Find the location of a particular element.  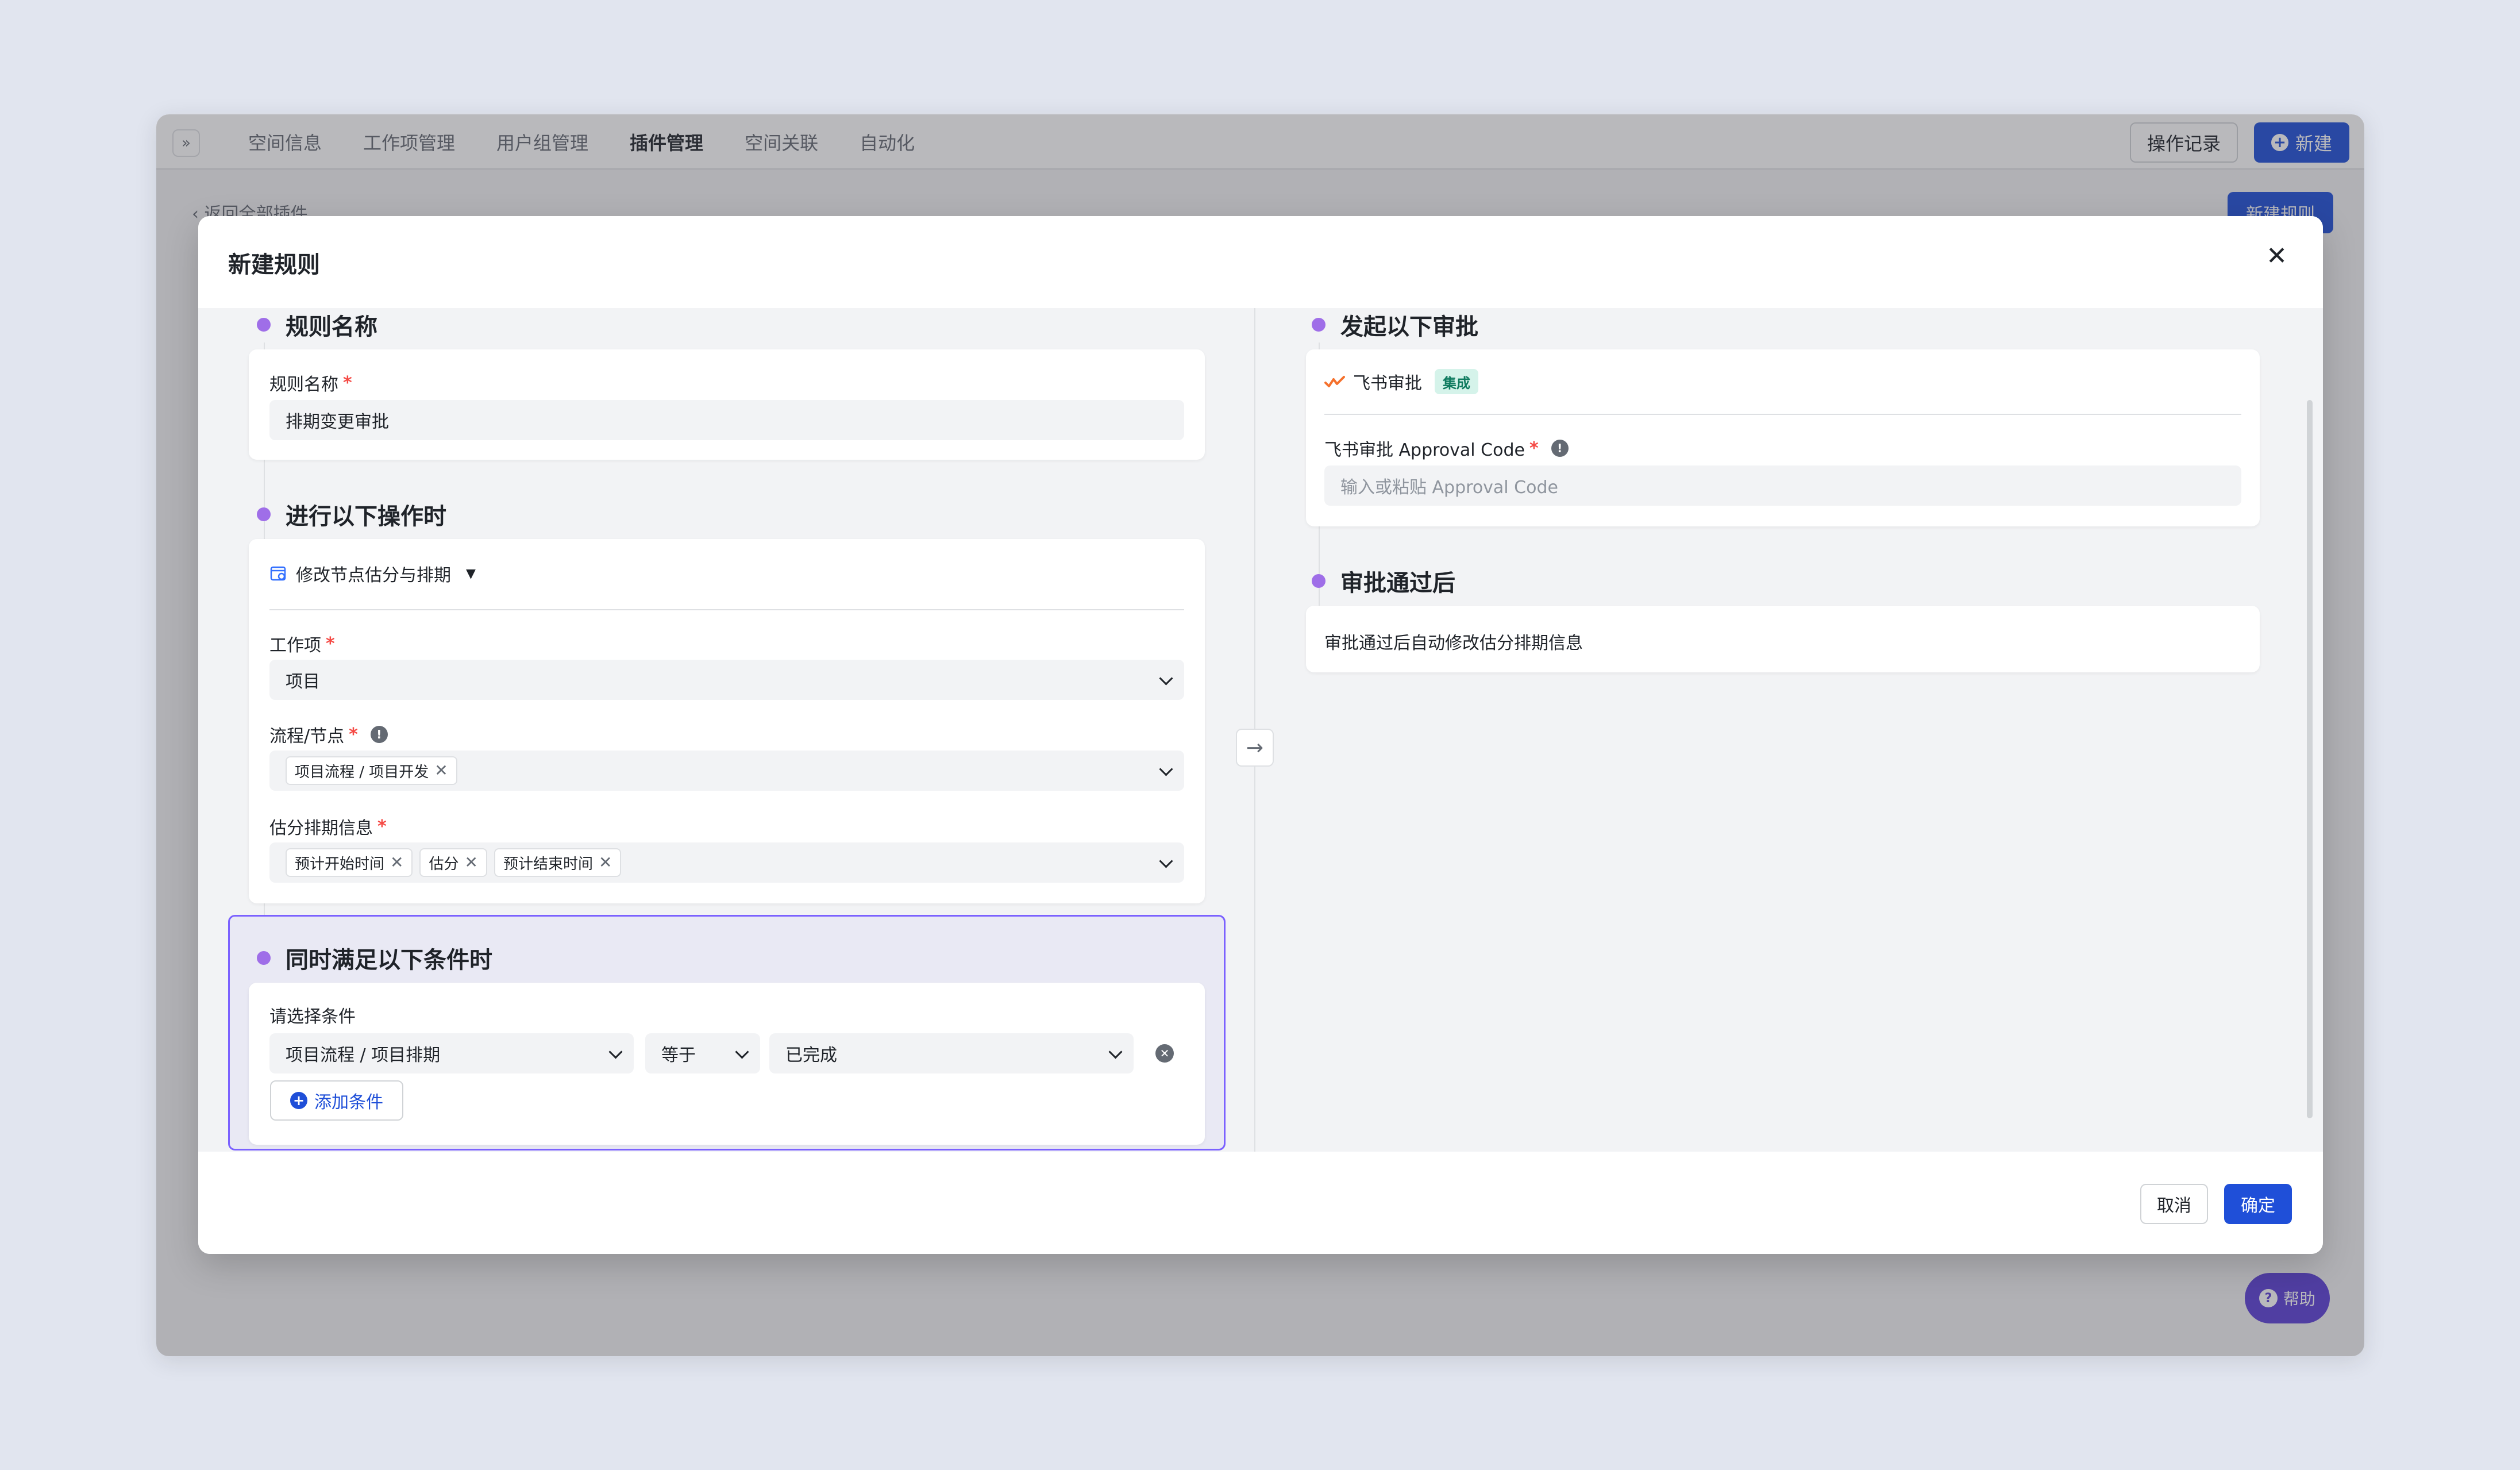

trigger-section-header: 进行以下操作时 is located at coordinates (352, 514).